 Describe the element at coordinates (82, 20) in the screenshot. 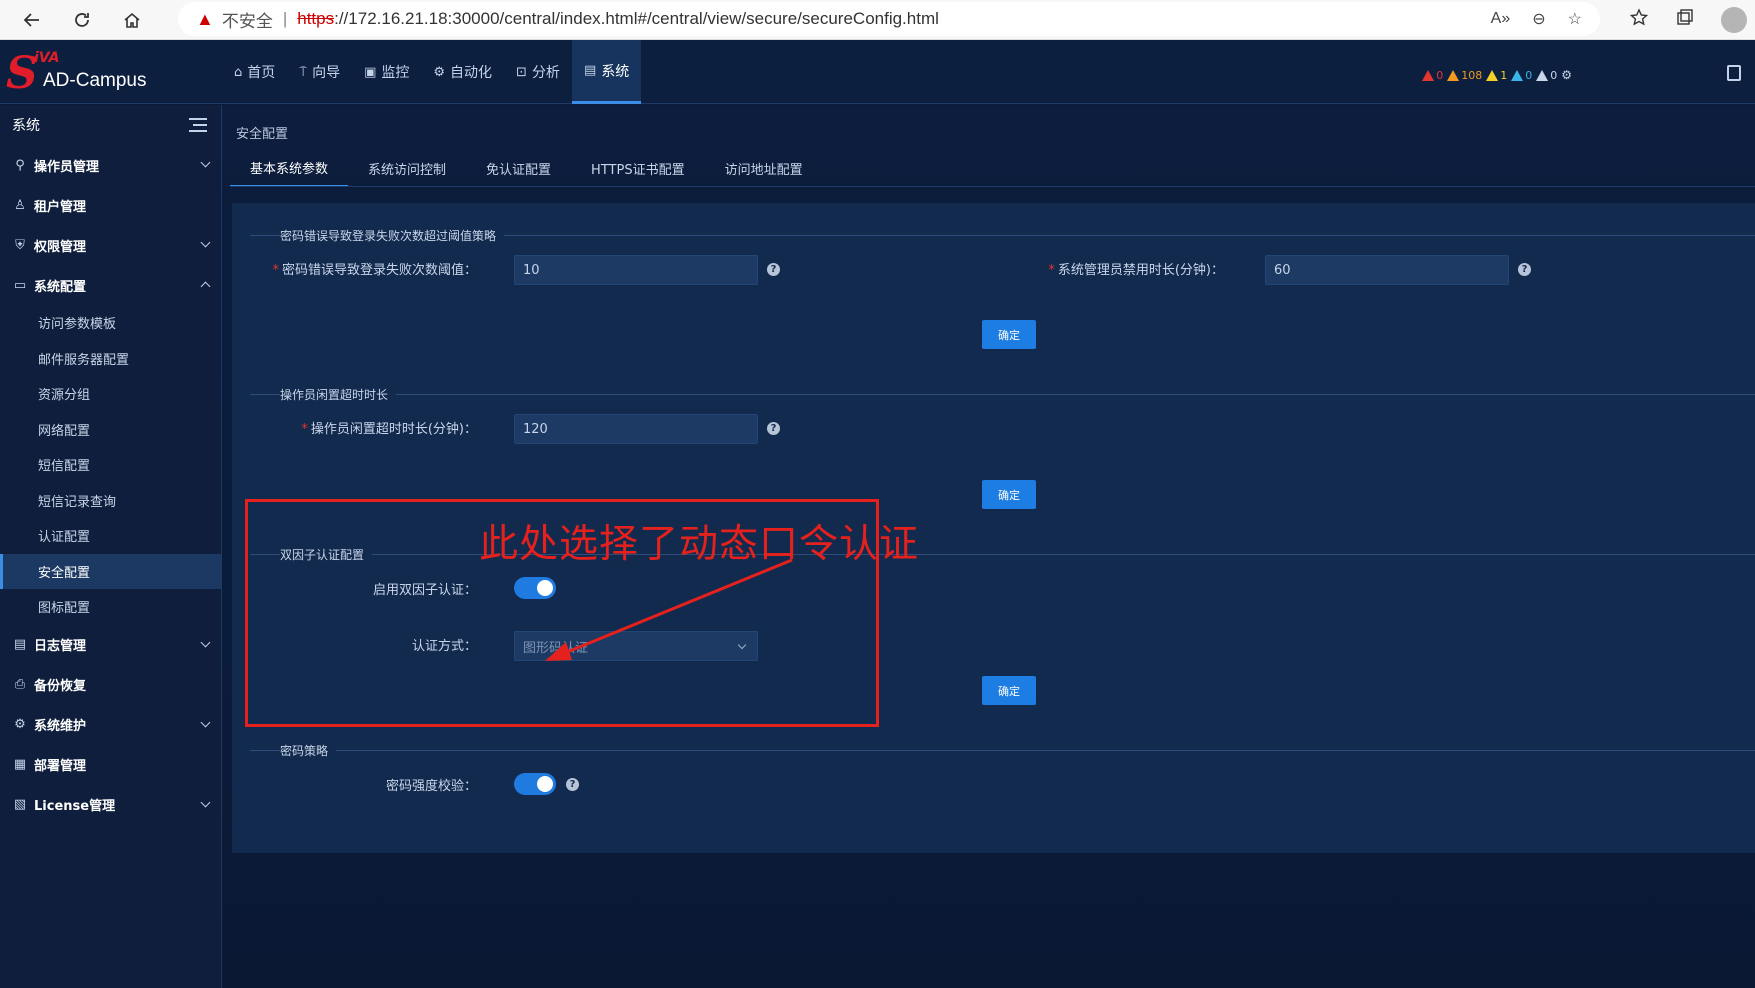

I see `refresh-icon` at that location.